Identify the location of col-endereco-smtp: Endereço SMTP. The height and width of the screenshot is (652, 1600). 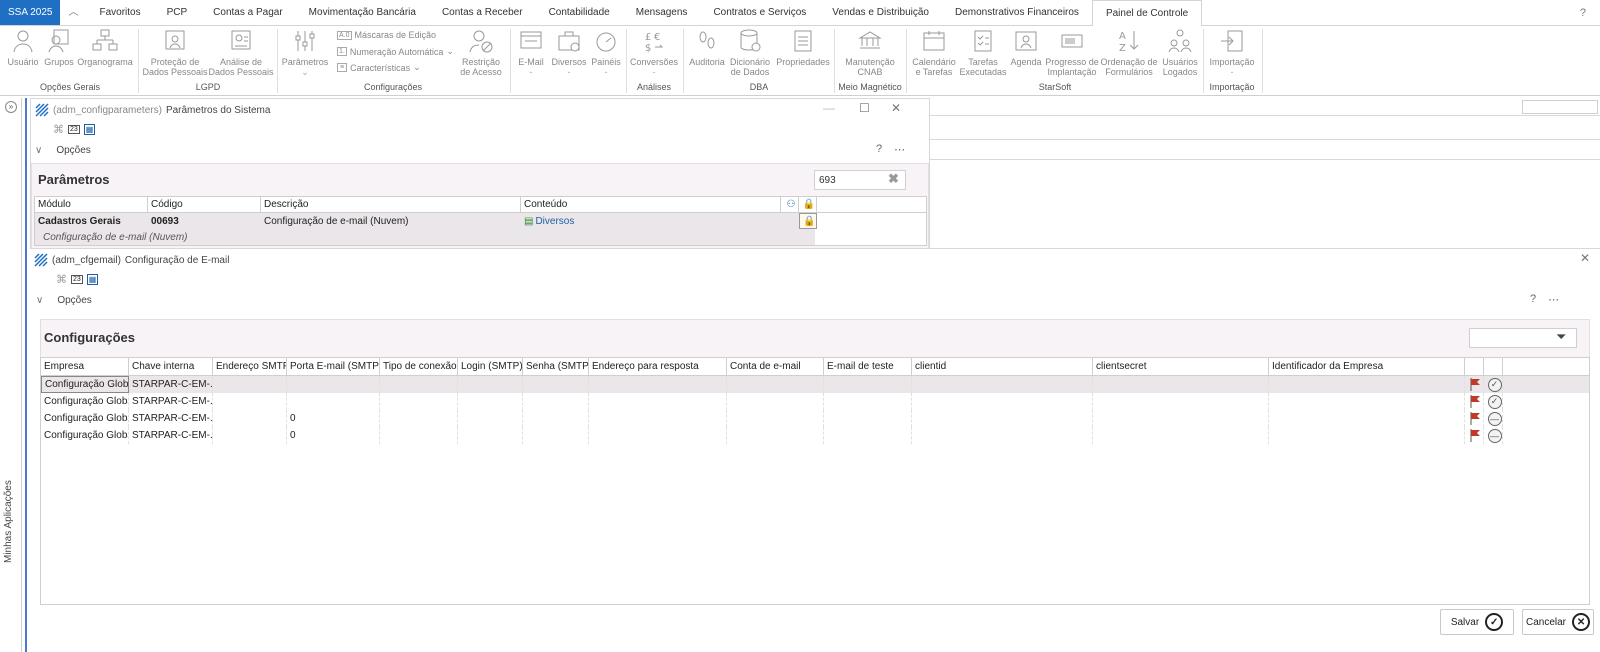
(250, 366).